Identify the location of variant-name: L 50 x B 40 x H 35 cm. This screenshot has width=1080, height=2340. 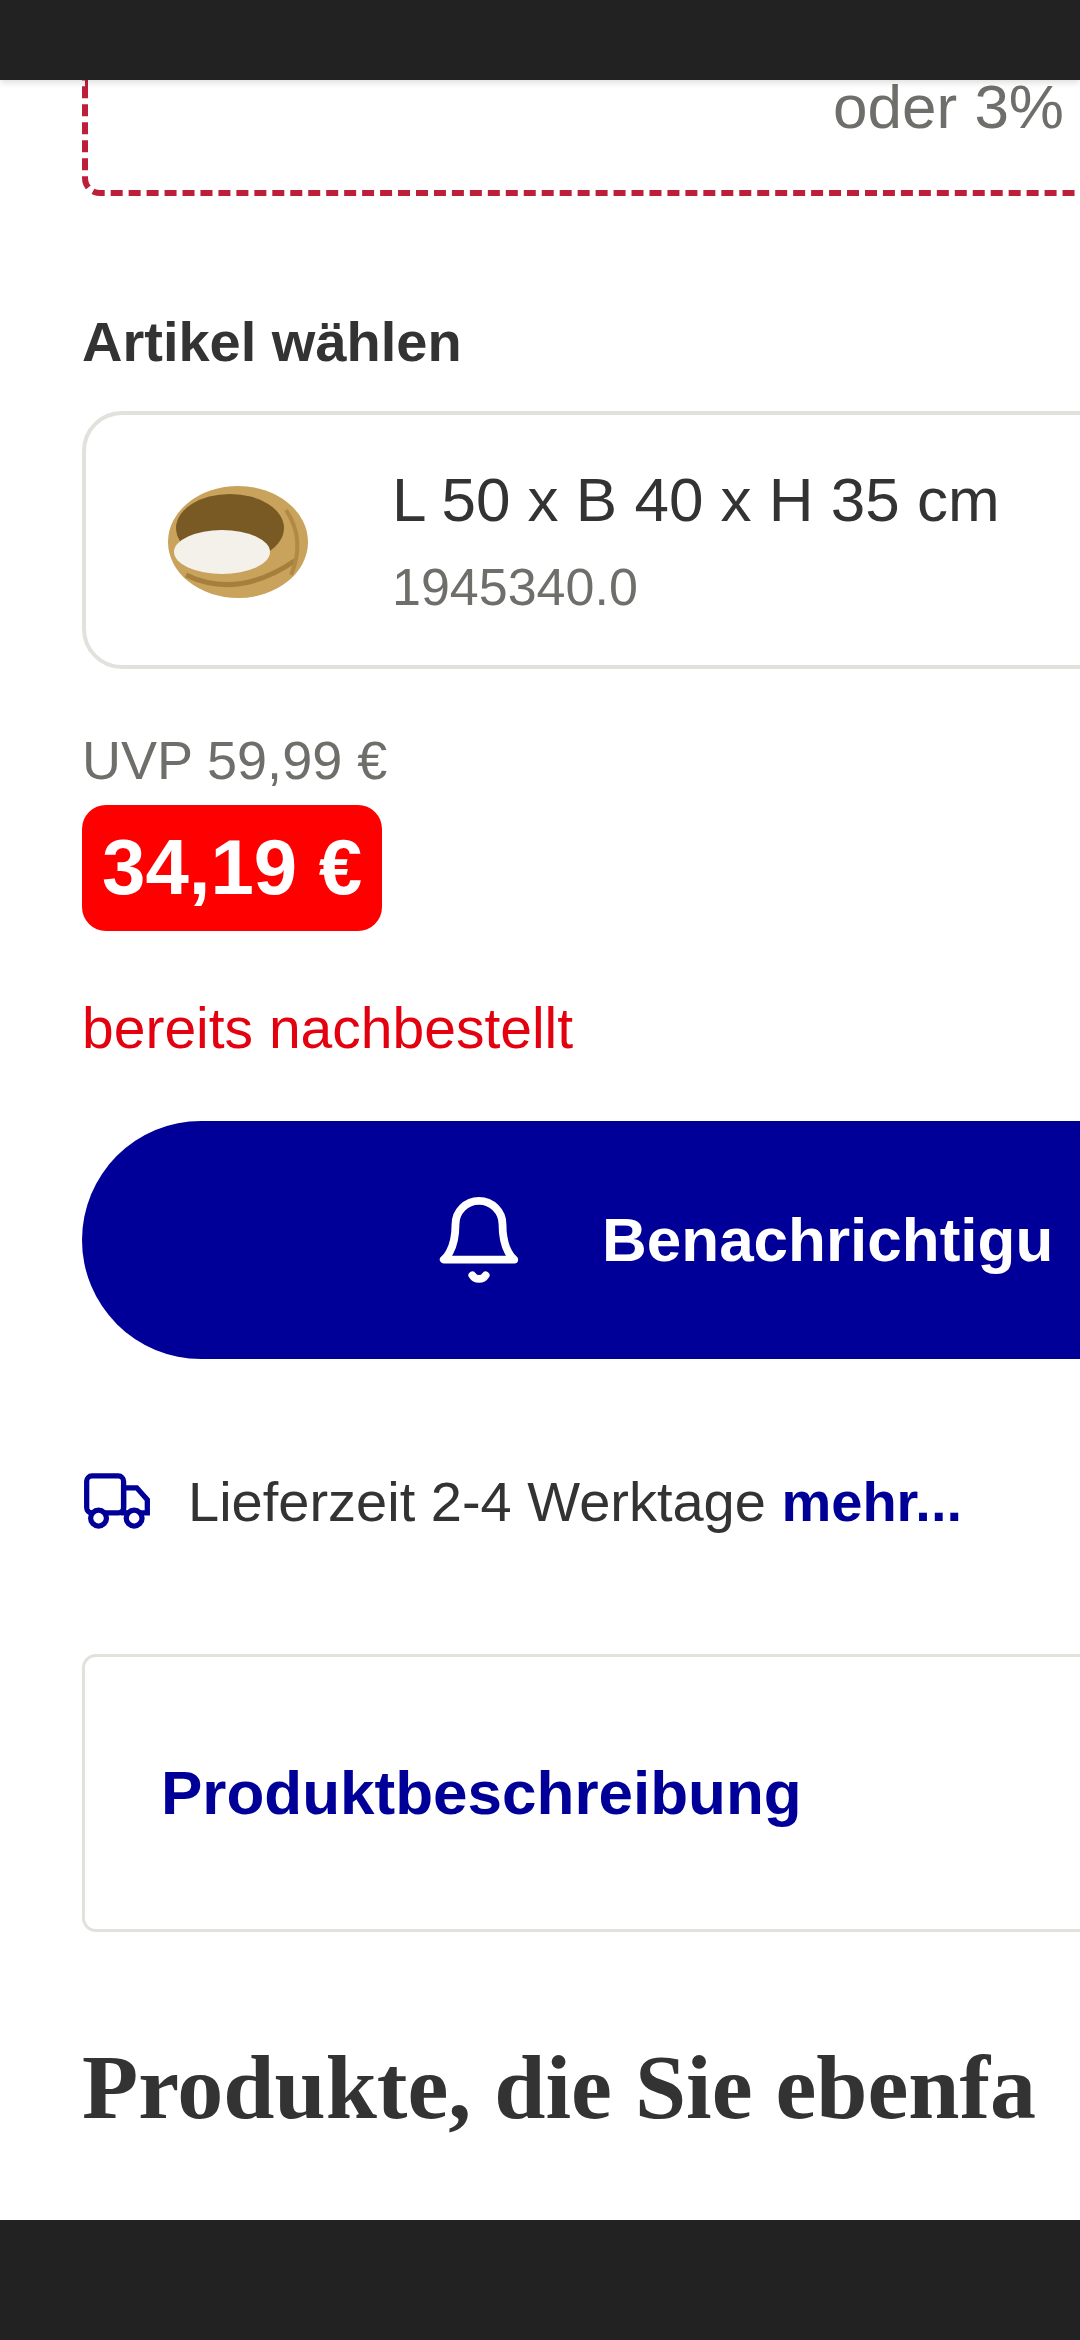
(696, 499).